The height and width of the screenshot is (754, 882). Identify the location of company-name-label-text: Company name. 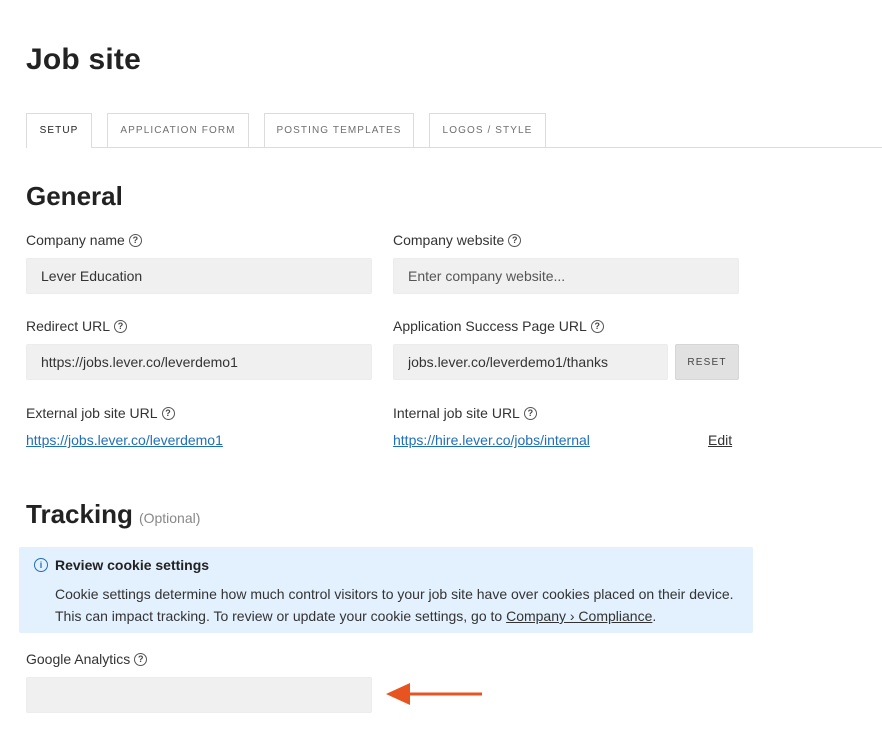
(75, 240).